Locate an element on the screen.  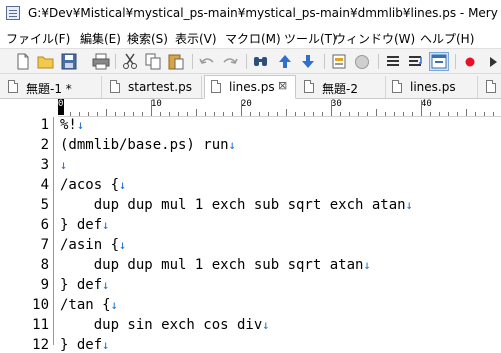
ruler-mark-40: 40 is located at coordinates (426, 104).